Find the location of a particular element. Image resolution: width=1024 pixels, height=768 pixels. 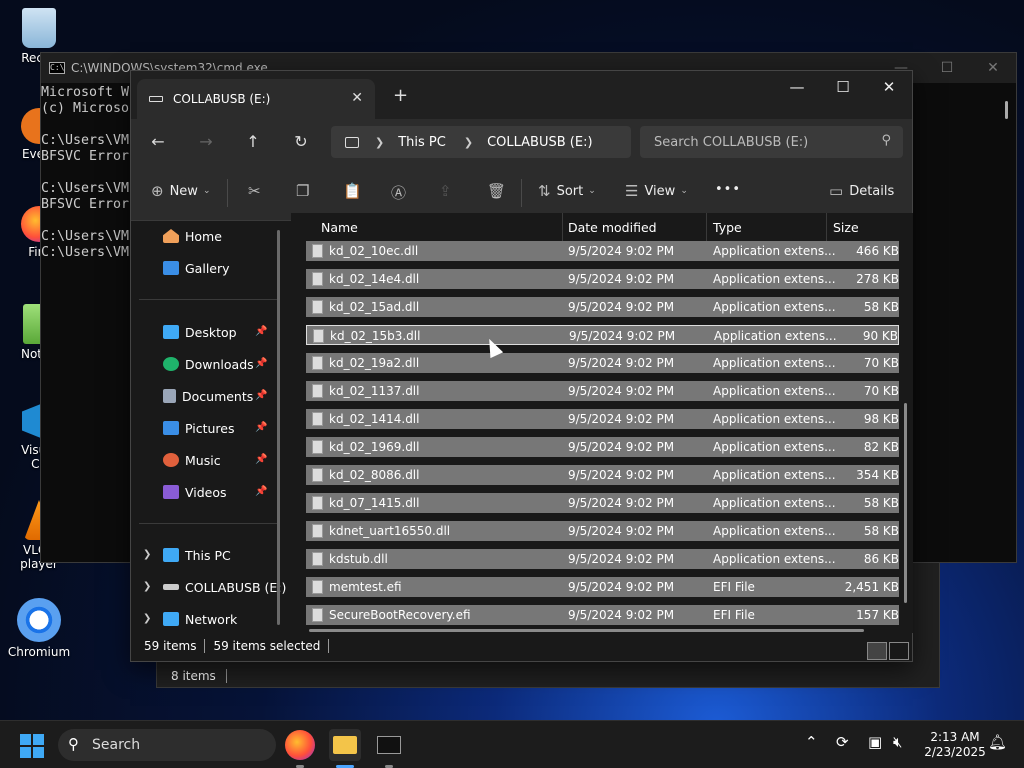

sidebar-item-collabusb: COLLABUSB (E:) is located at coordinates (224, 587).